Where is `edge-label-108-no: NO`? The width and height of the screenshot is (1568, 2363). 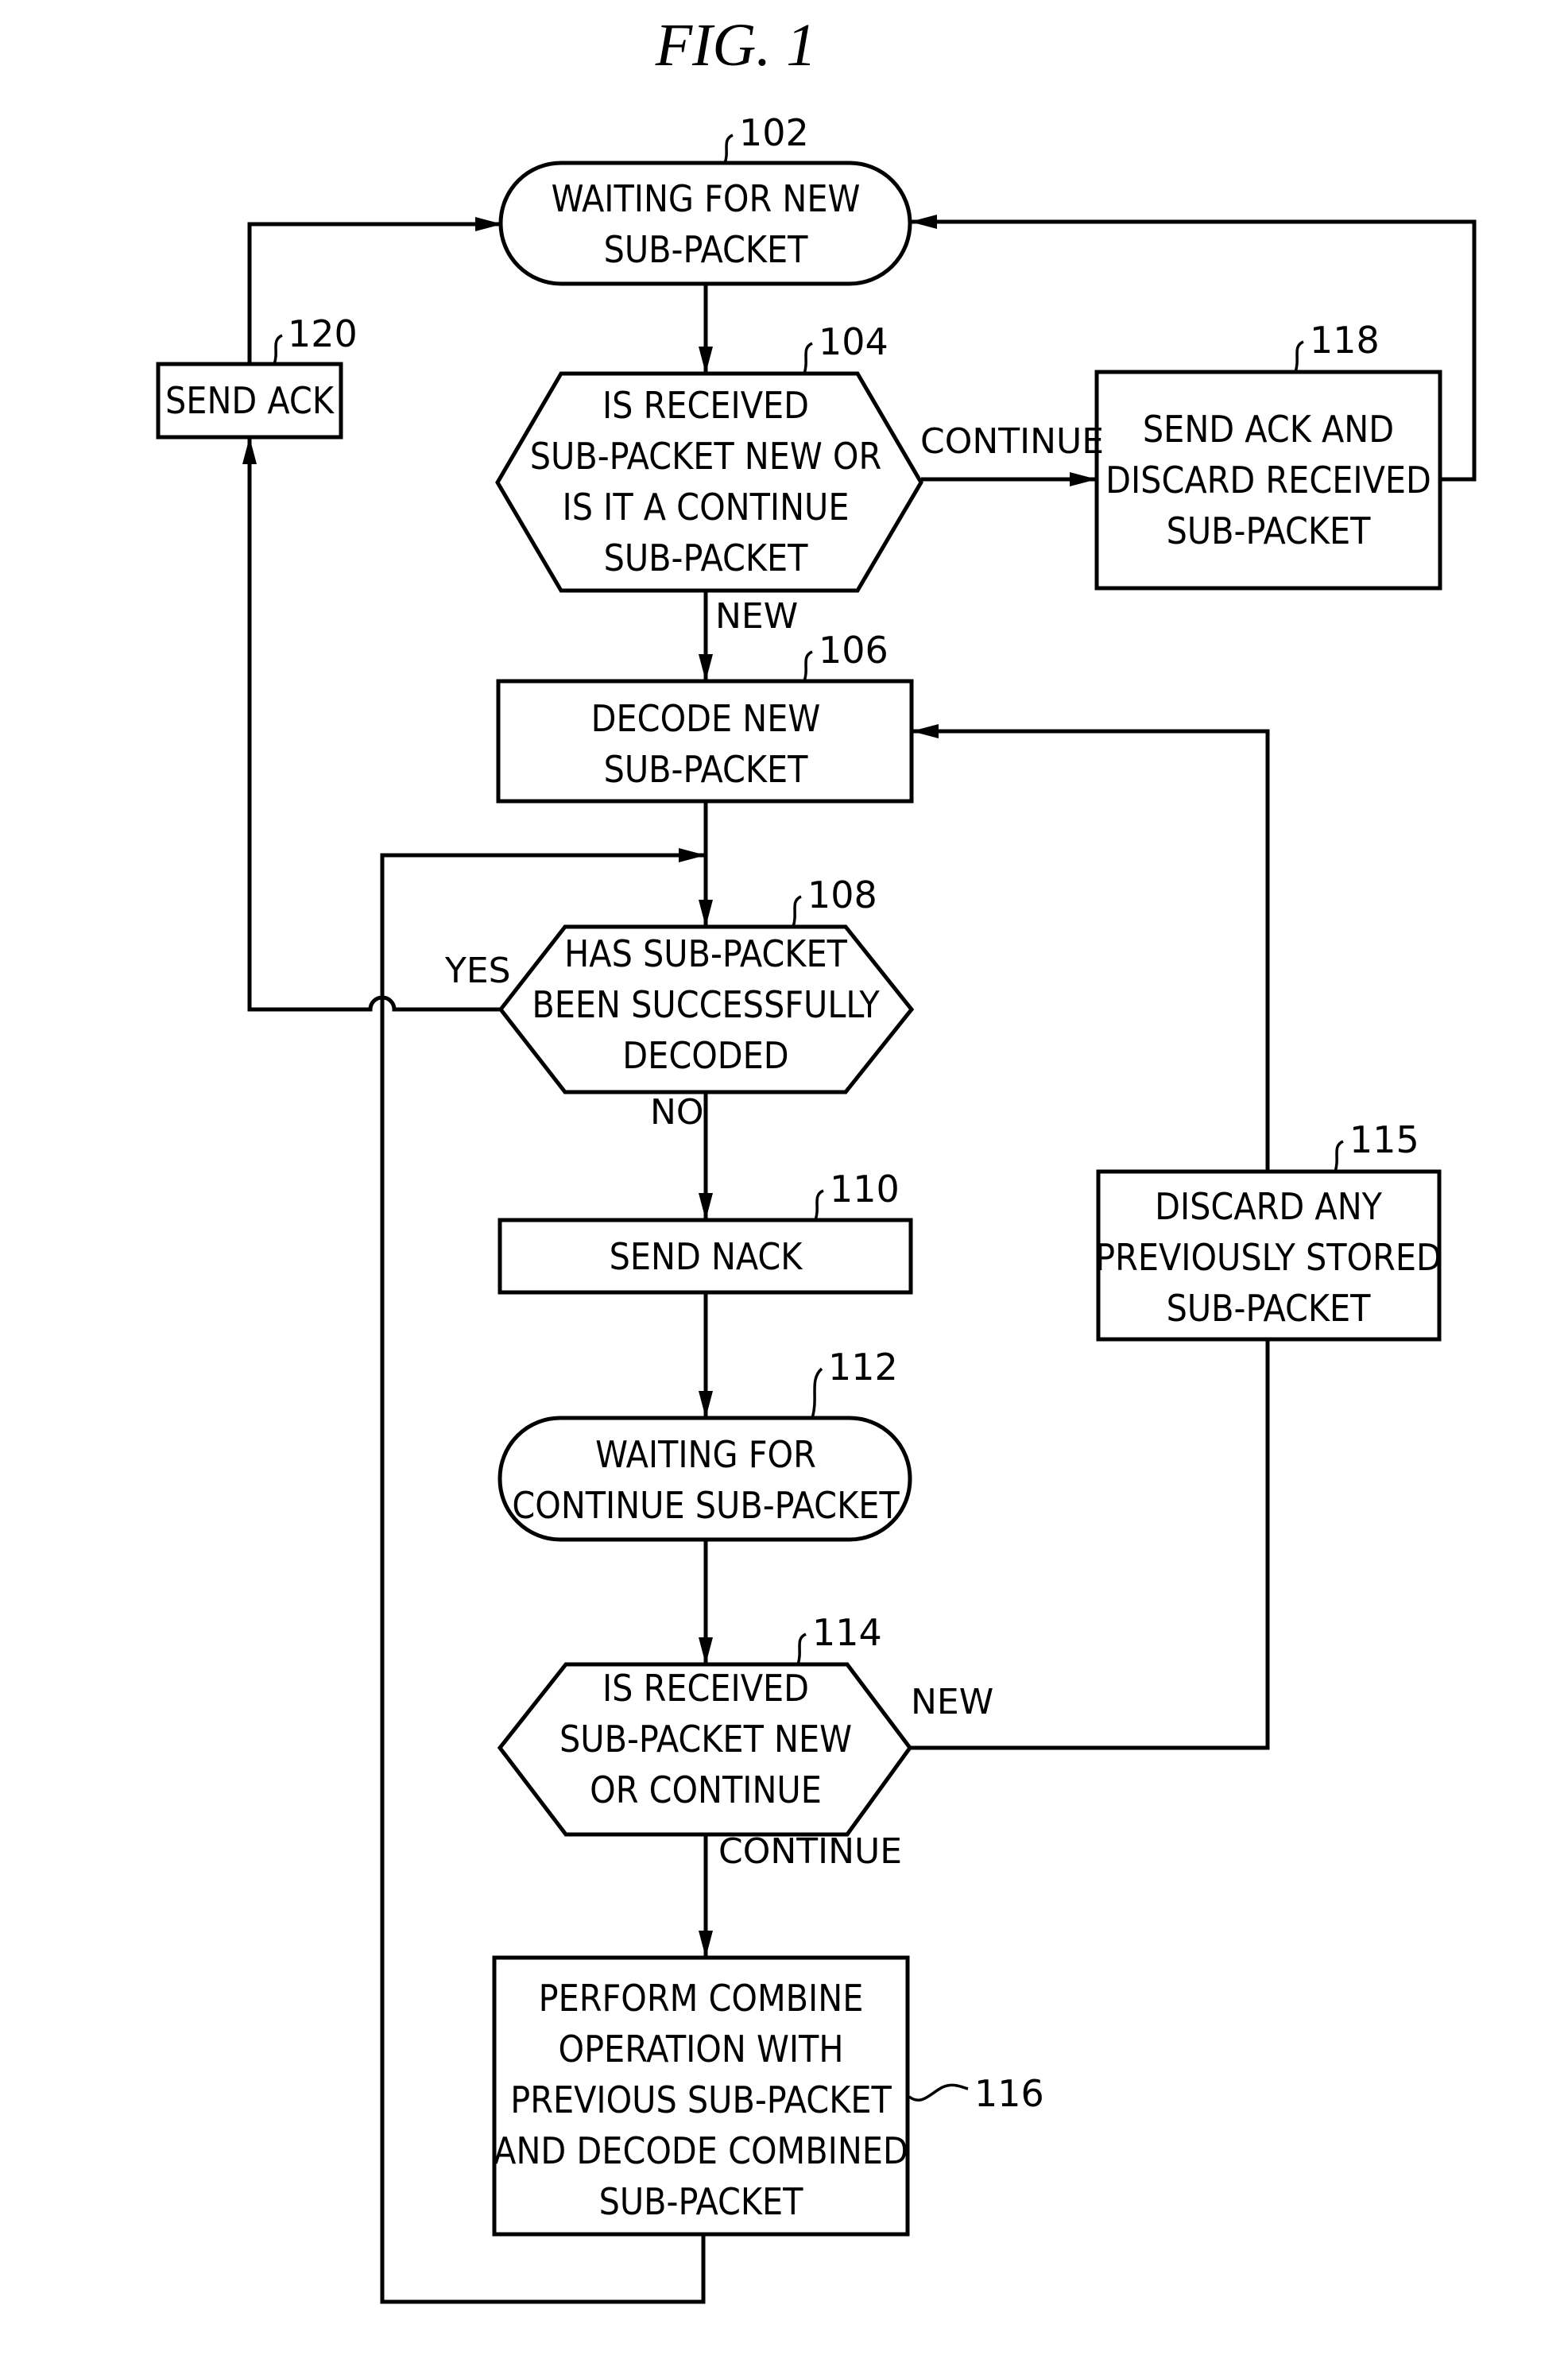 edge-label-108-no: NO is located at coordinates (677, 1113).